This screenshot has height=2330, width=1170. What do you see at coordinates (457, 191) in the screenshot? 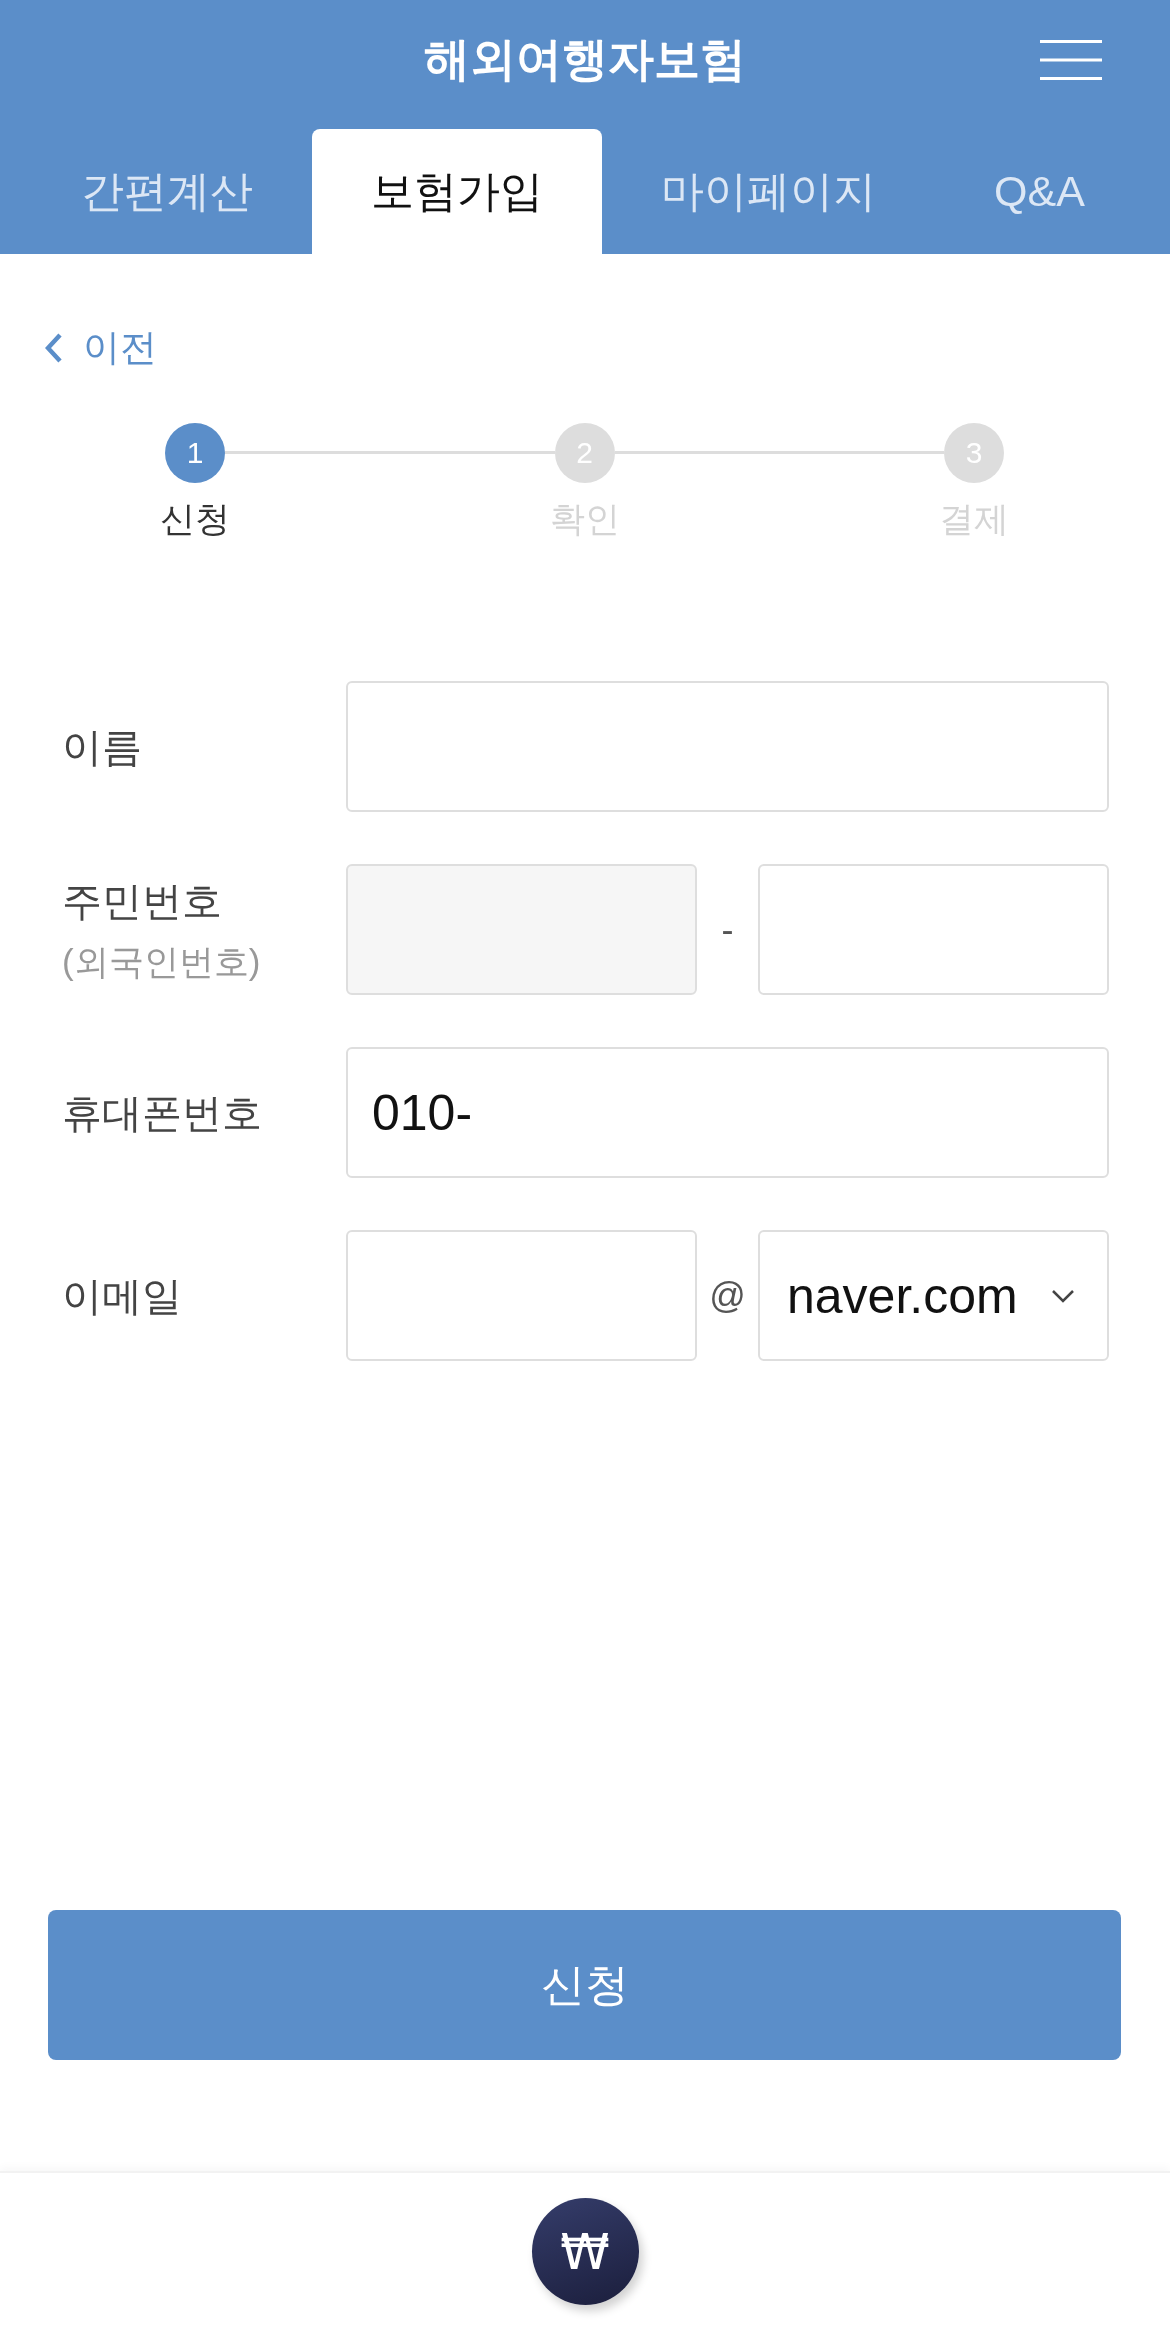
I see `nav-tab: 보험가입` at bounding box center [457, 191].